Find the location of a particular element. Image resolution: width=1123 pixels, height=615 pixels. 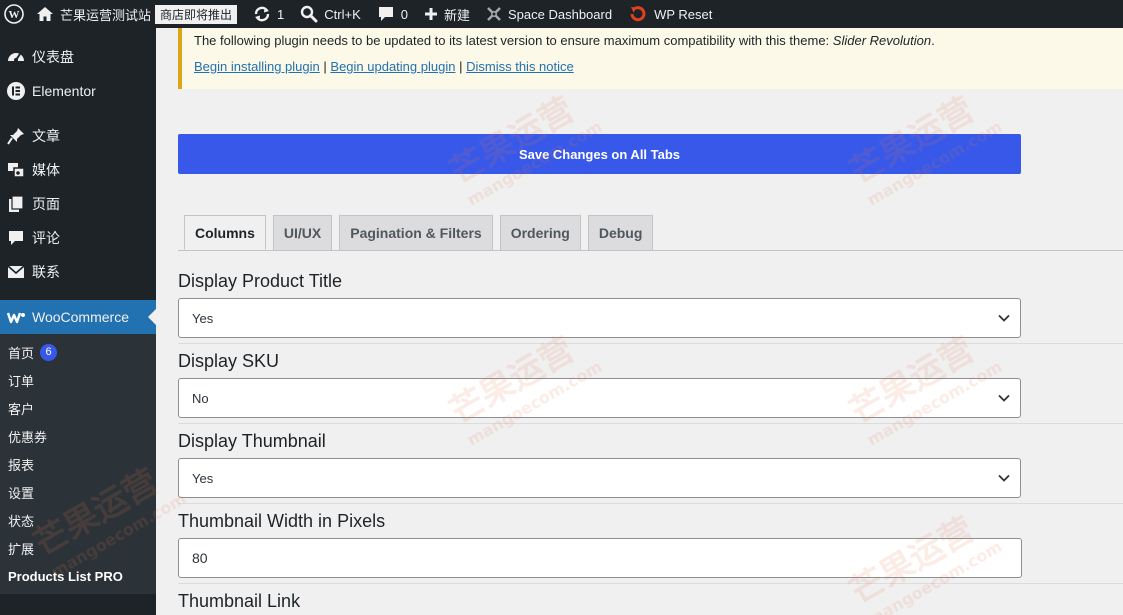

thumbnail-width-input is located at coordinates (600, 558).